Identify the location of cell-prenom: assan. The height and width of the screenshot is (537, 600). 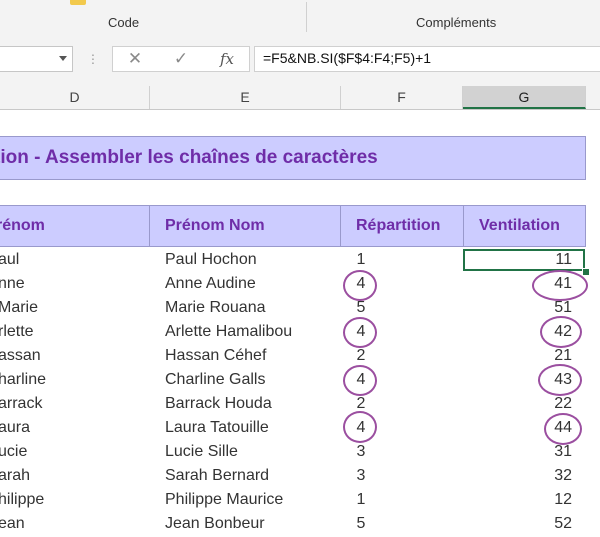
(20, 356).